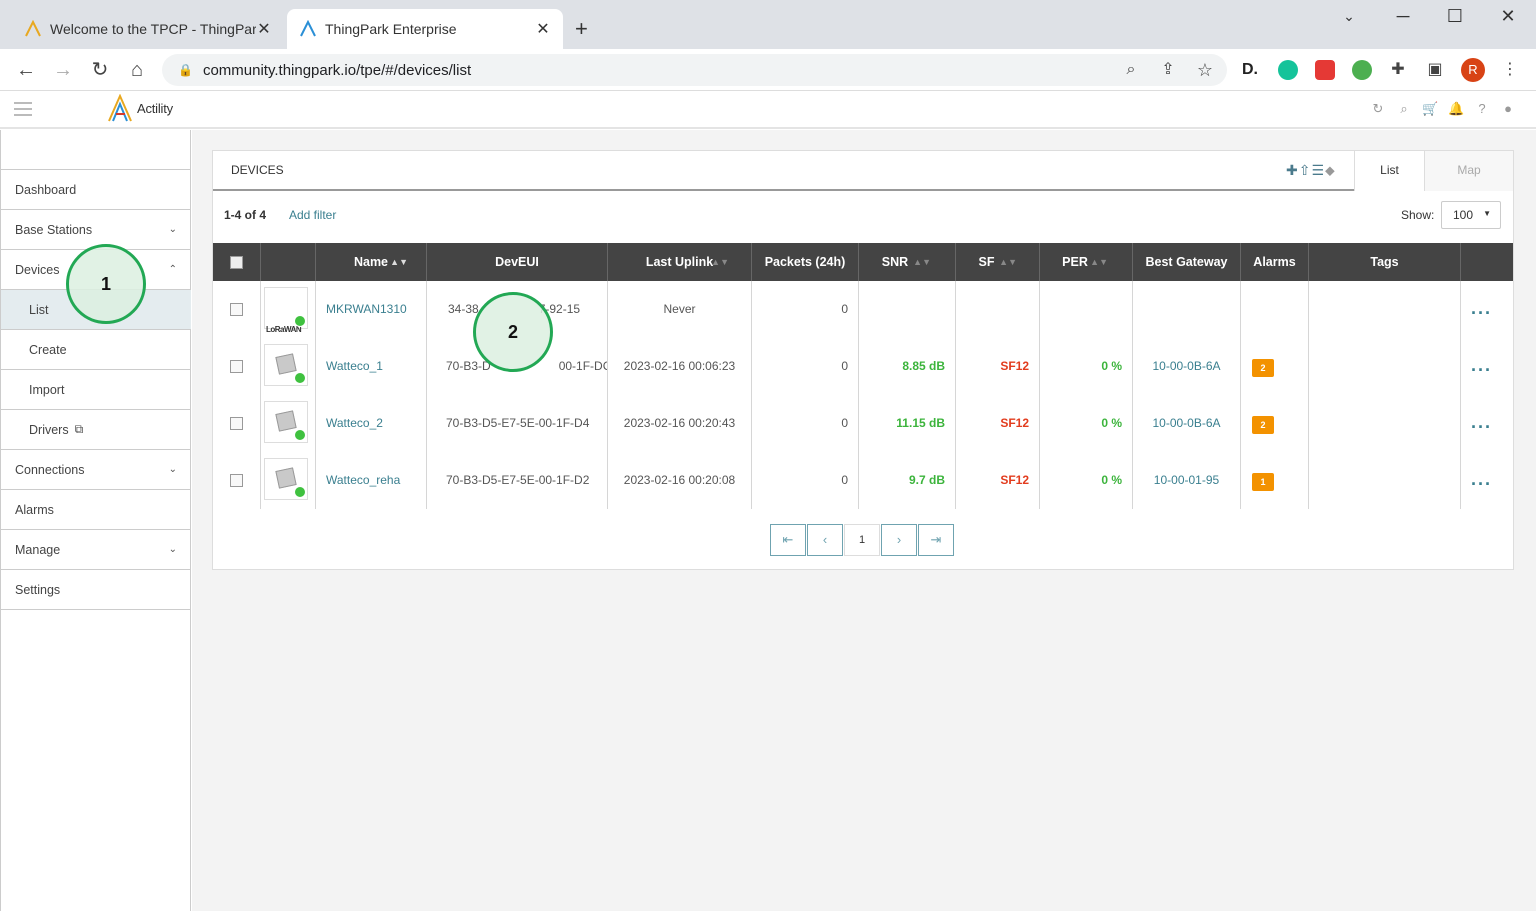 The width and height of the screenshot is (1536, 911). Describe the element at coordinates (1510, 70) in the screenshot. I see `browser-menu-icon: ⋮` at that location.